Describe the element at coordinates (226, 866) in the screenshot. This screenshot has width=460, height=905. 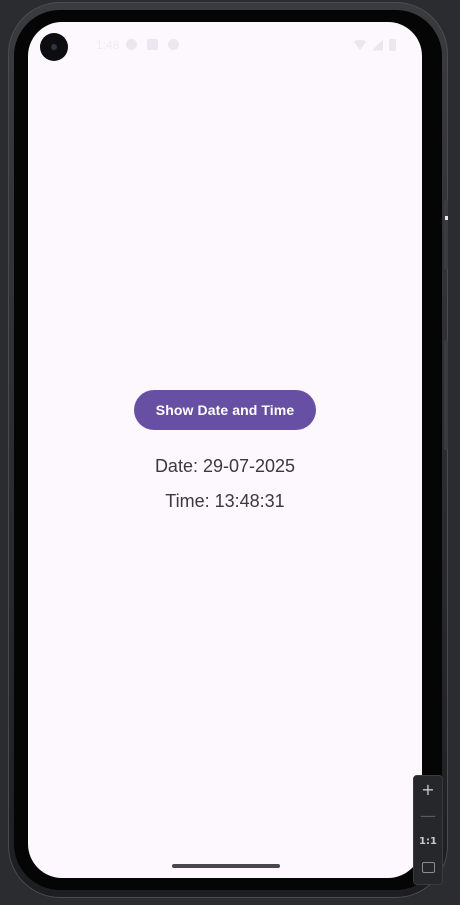
I see `gesture-nav-handle` at that location.